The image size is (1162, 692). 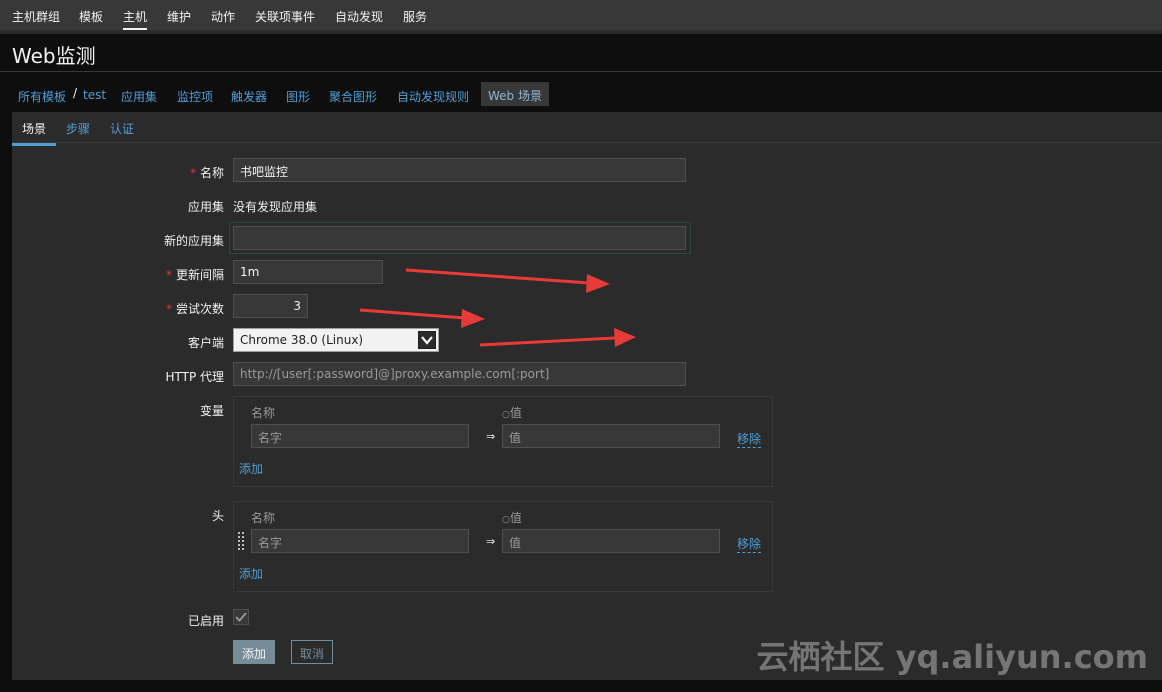 I want to click on new-application-input, so click(x=459, y=238).